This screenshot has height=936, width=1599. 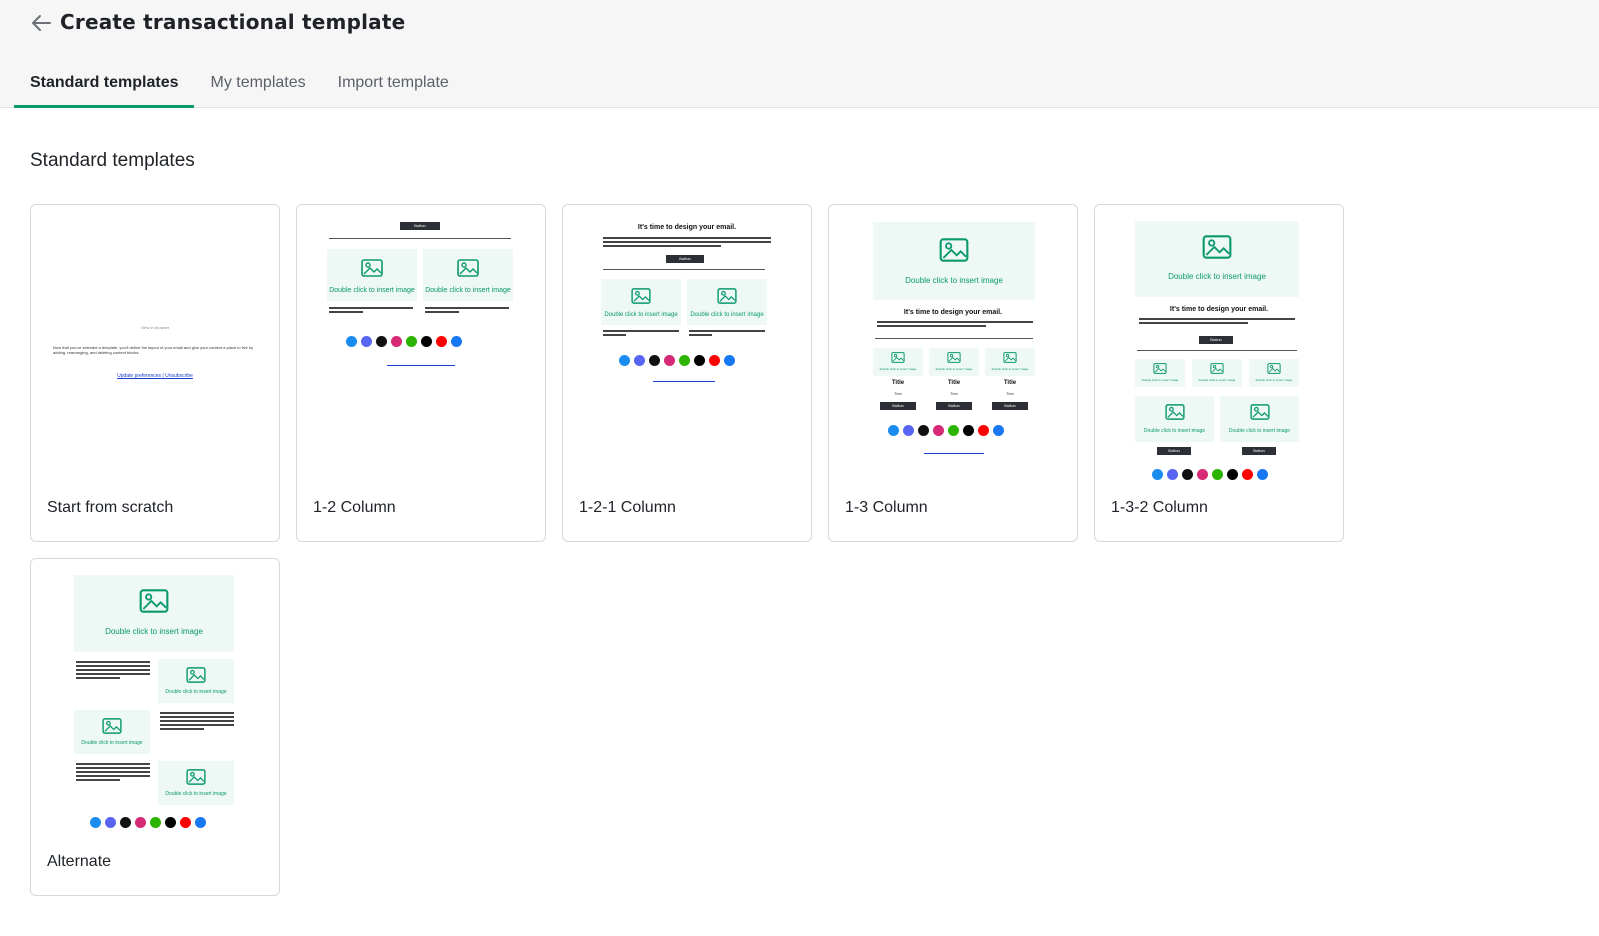 What do you see at coordinates (41, 23) in the screenshot?
I see `arrow-left-icon` at bounding box center [41, 23].